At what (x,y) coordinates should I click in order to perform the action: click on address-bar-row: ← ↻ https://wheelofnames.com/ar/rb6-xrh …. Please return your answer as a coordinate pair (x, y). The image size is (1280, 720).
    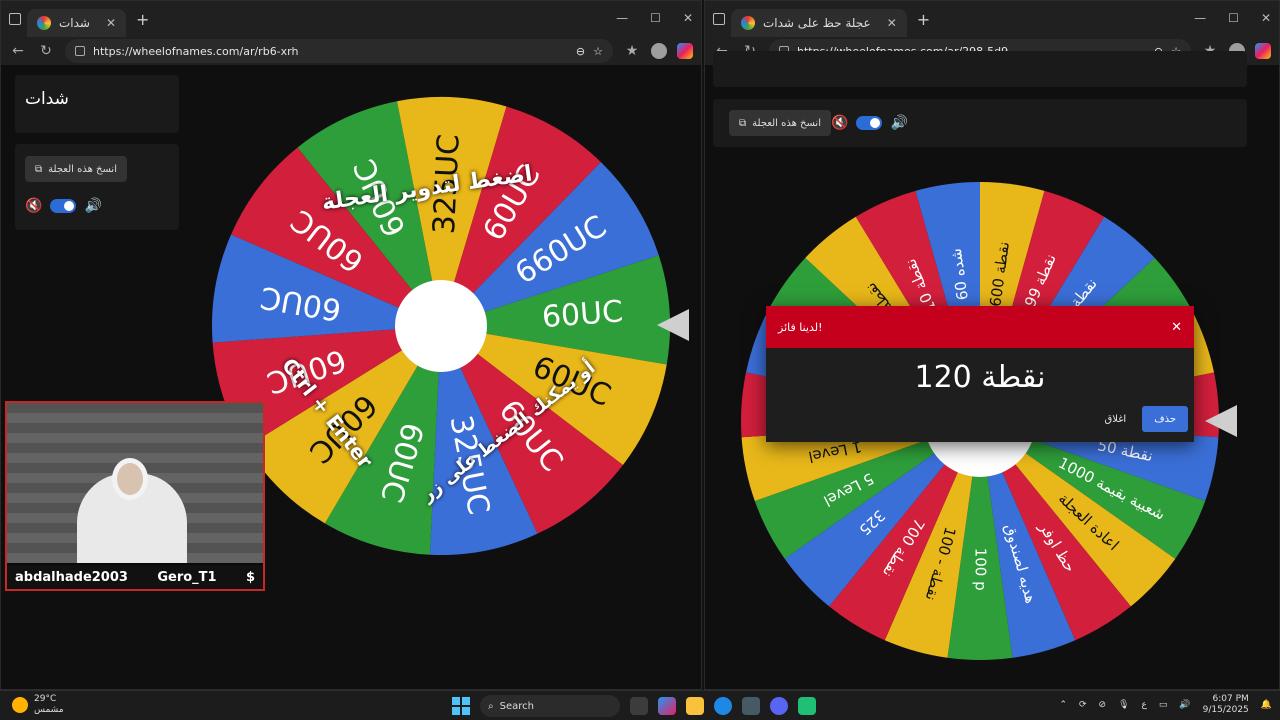
    Looking at the image, I should click on (351, 51).